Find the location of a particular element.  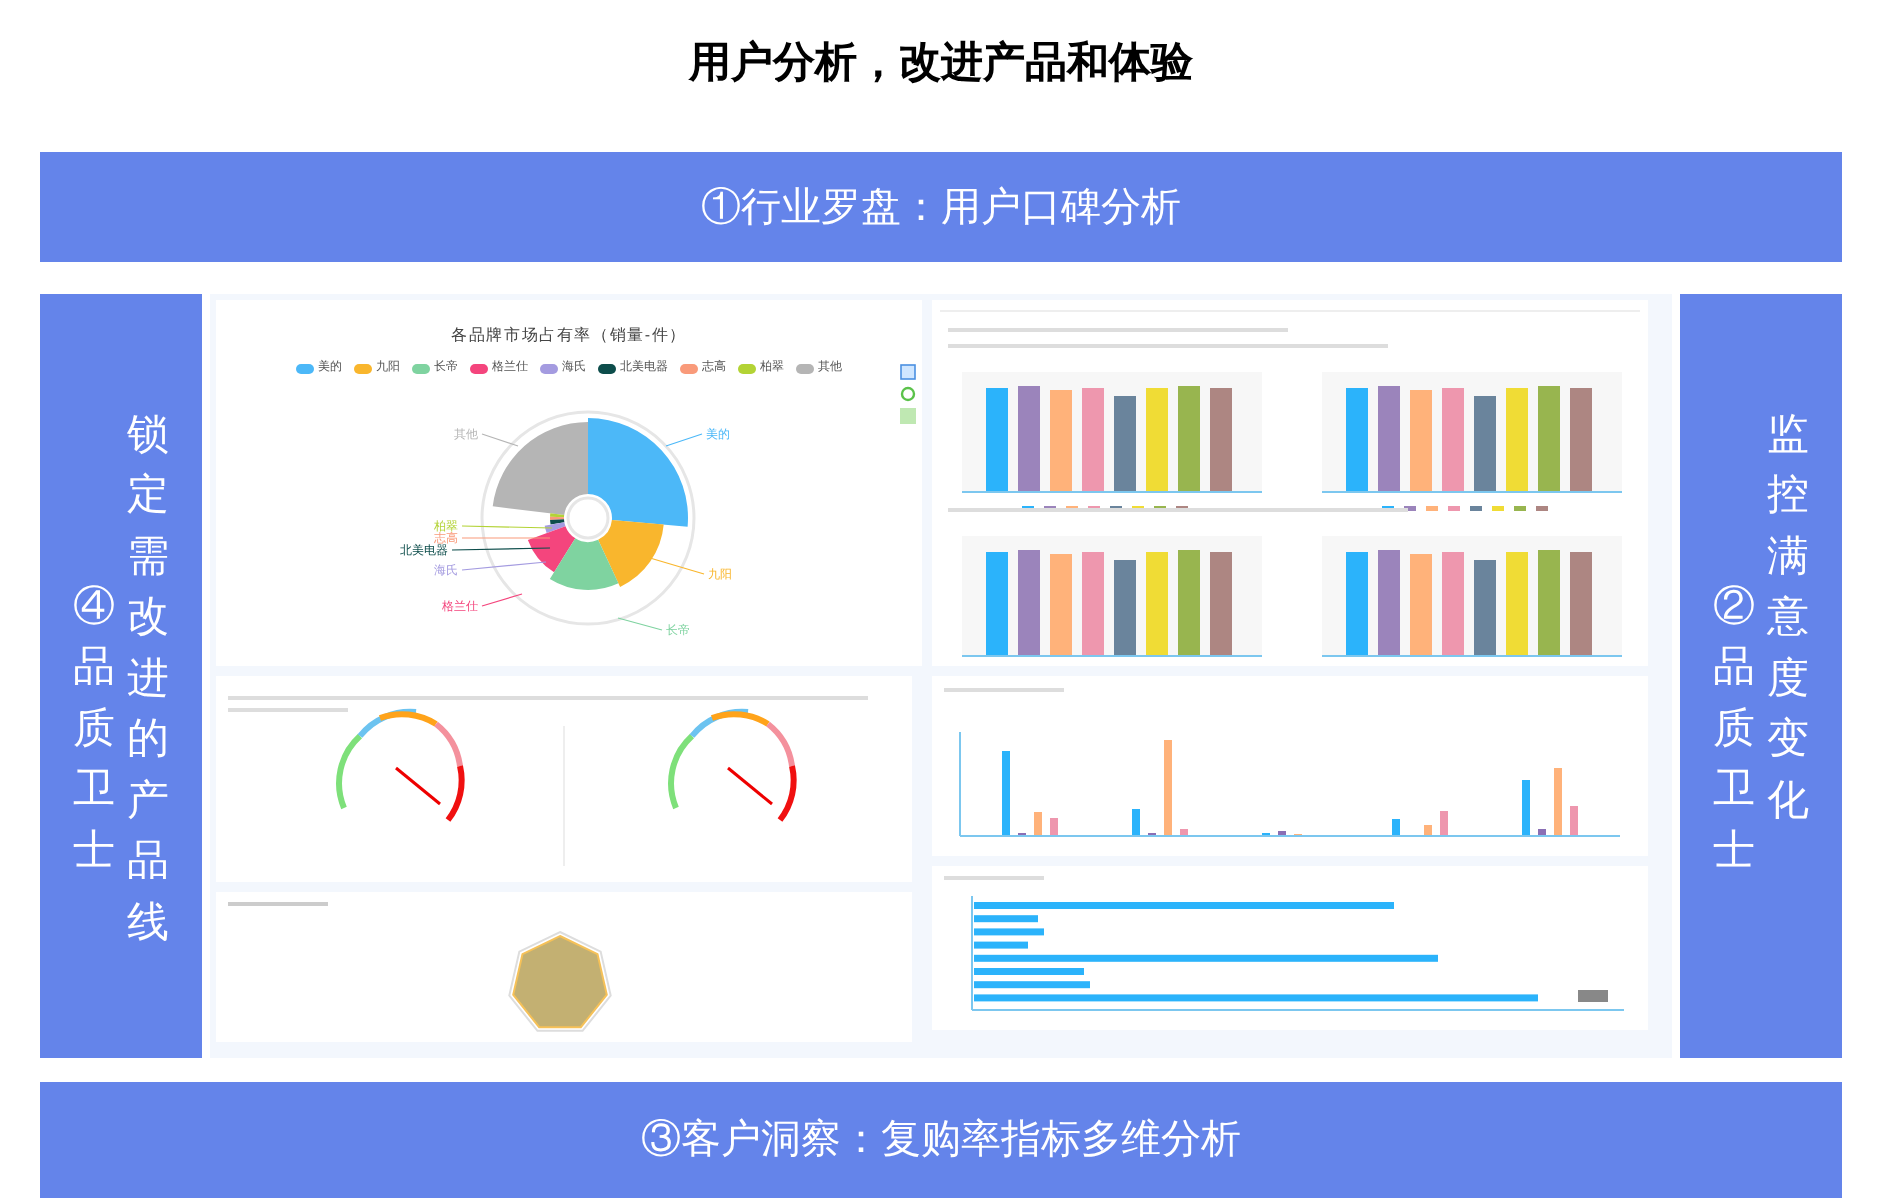

chart-title: 各品牌市场占有率（销量-件） is located at coordinates (569, 336).